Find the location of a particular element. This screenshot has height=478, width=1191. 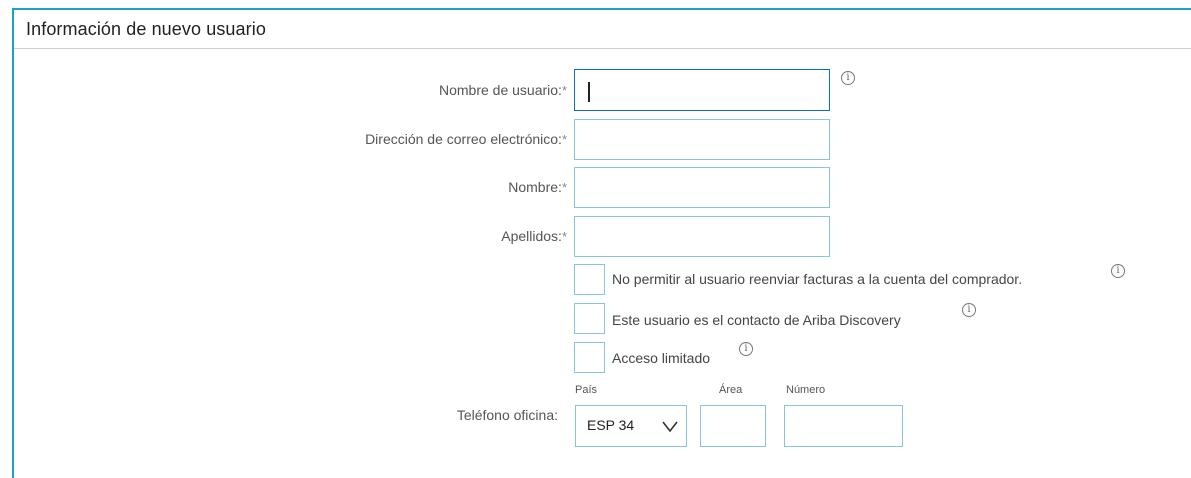

lastname-label-text: Apellidos: is located at coordinates (531, 236).